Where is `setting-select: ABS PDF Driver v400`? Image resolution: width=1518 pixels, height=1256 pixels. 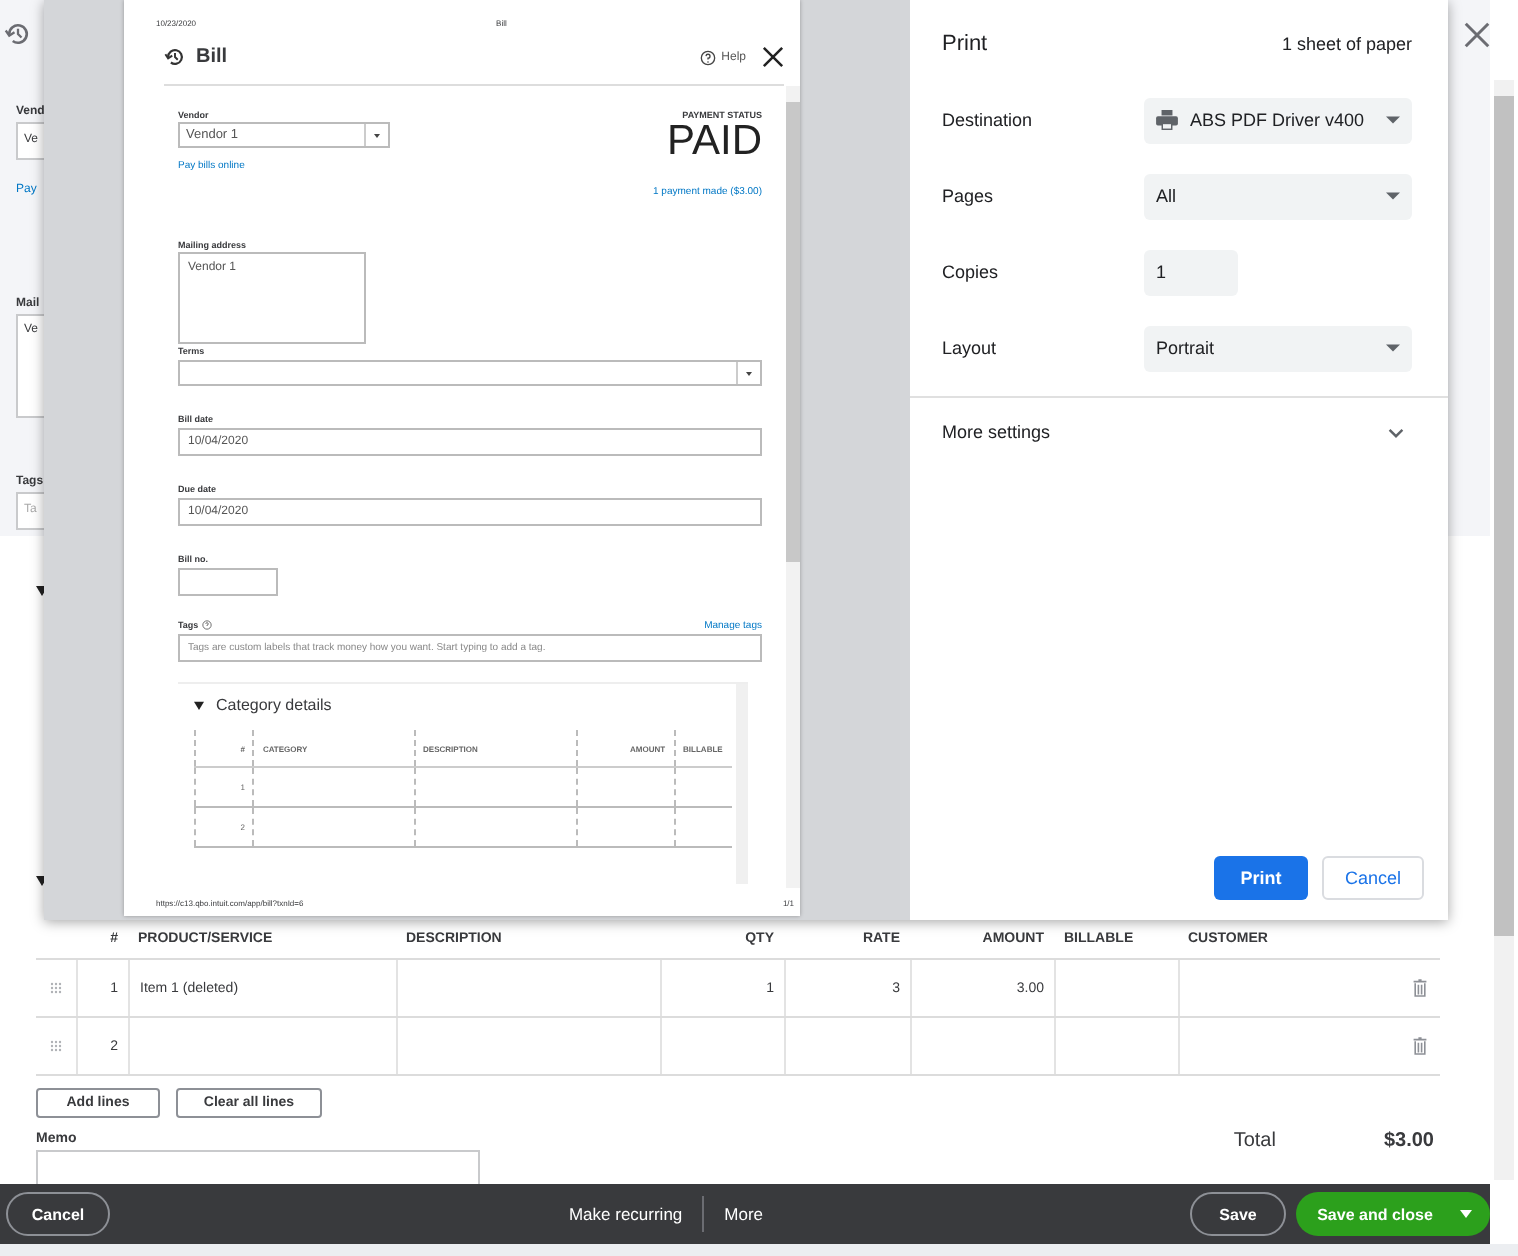
setting-select: ABS PDF Driver v400 is located at coordinates (1278, 120).